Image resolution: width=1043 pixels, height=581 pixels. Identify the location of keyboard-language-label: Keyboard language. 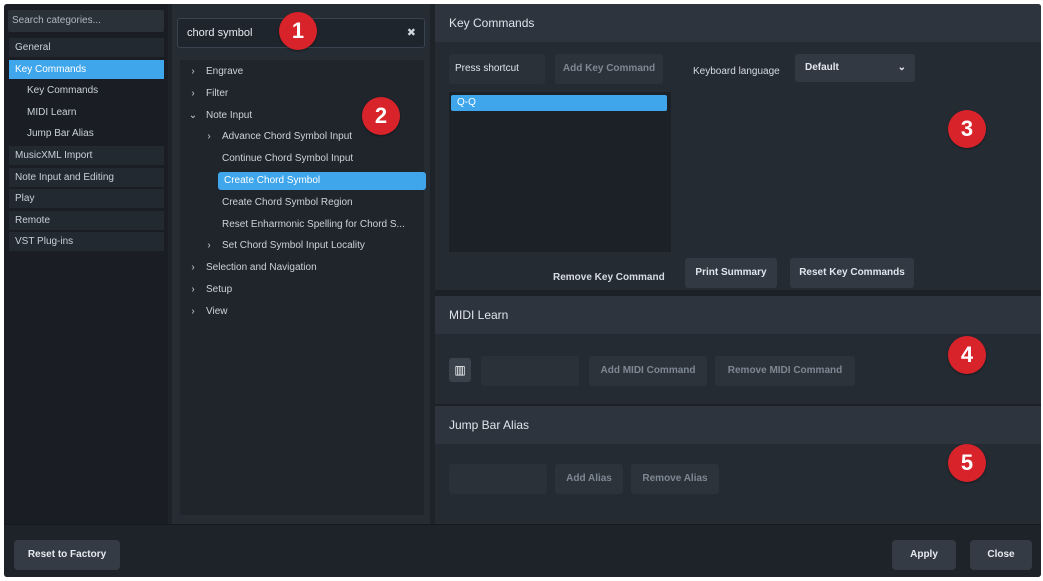
(736, 71).